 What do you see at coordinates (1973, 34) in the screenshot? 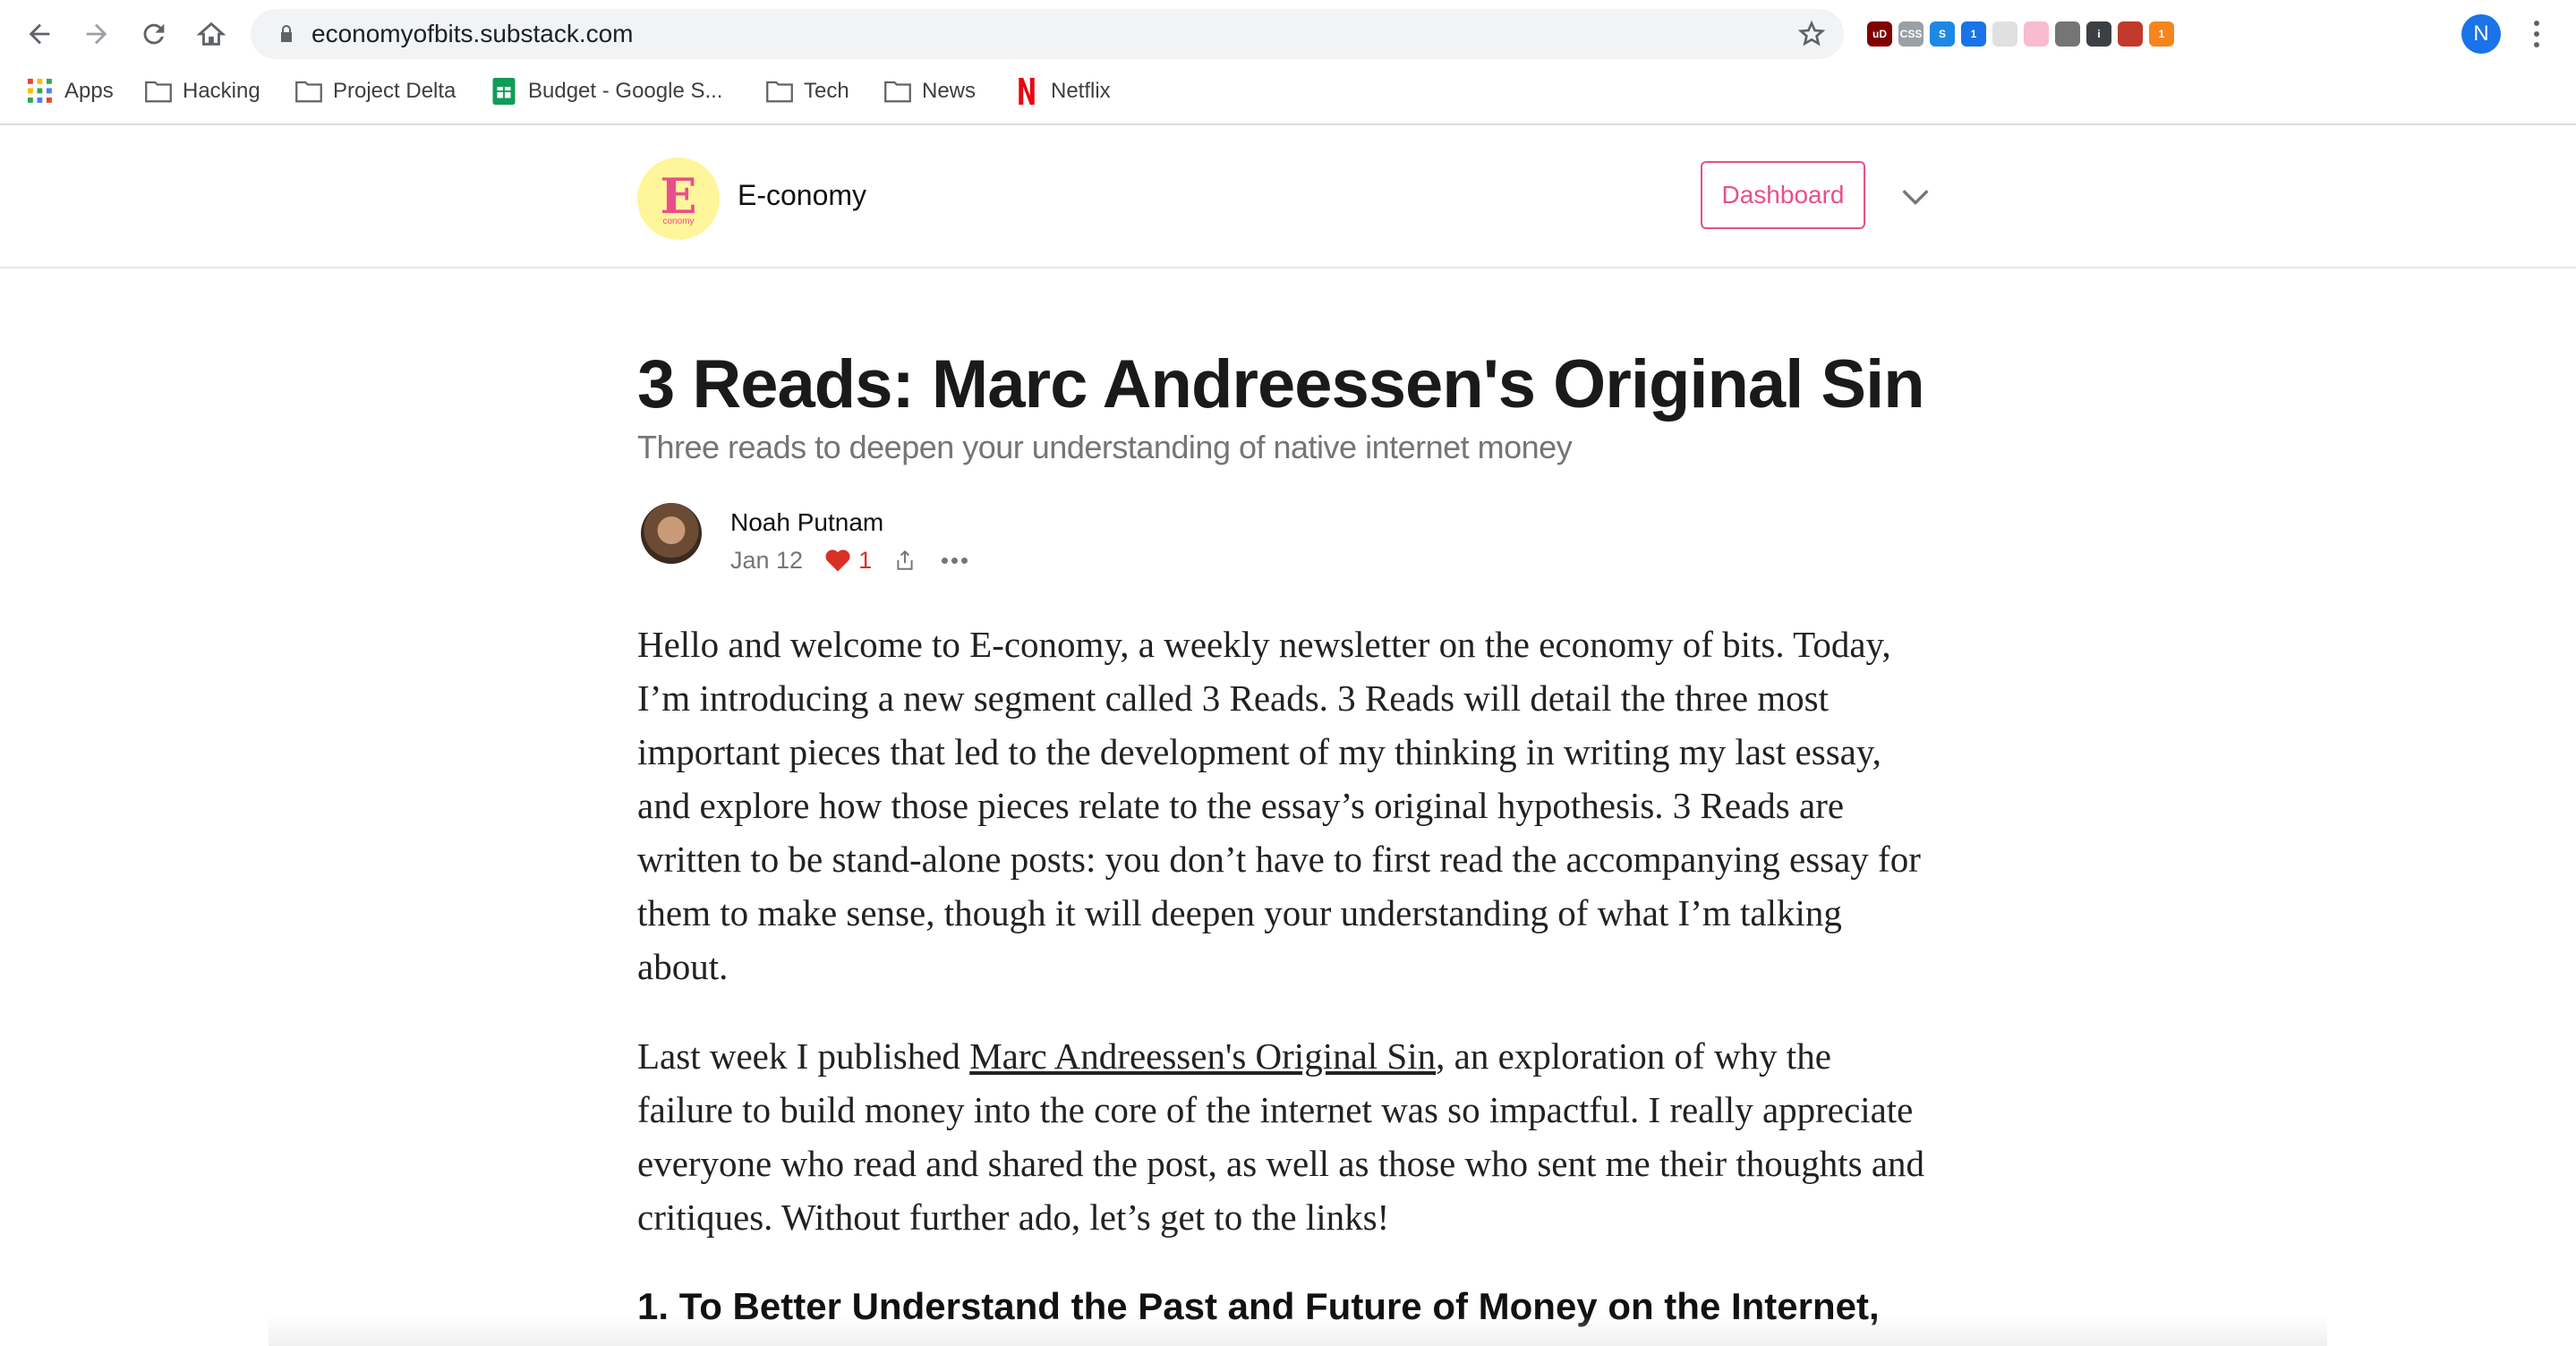
I see `onepassword-icon: 1` at bounding box center [1973, 34].